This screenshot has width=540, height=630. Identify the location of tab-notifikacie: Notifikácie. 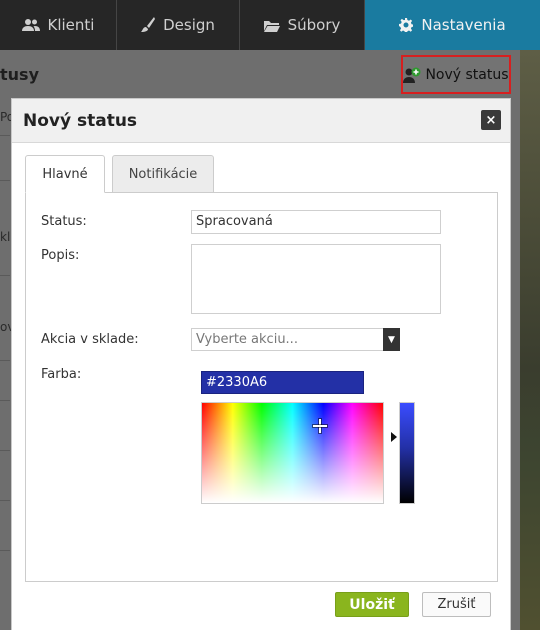
(163, 174).